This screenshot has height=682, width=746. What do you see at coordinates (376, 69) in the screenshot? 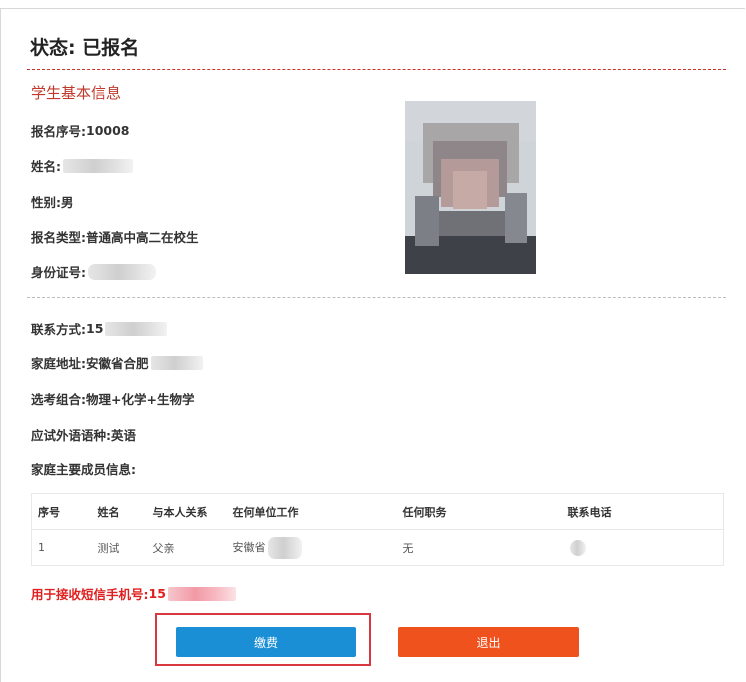
I see `section-divider` at bounding box center [376, 69].